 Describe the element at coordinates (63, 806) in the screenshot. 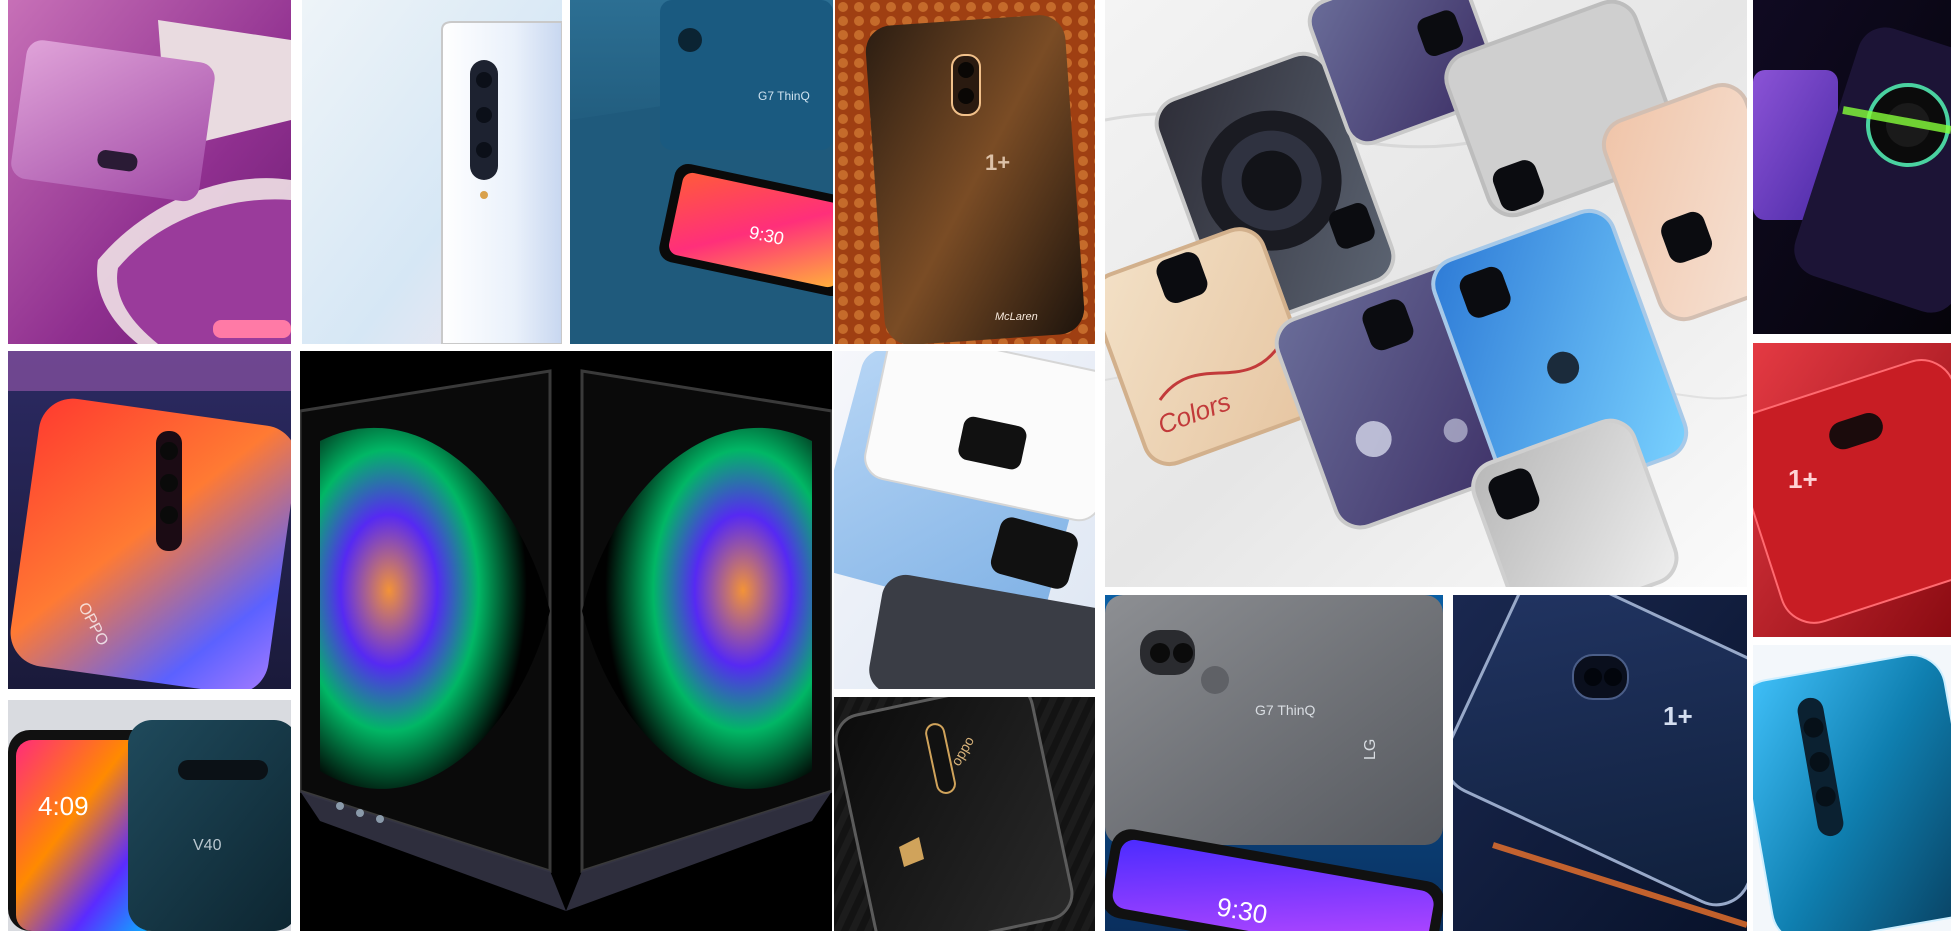

I see `lg-v40-time: 4:09` at that location.